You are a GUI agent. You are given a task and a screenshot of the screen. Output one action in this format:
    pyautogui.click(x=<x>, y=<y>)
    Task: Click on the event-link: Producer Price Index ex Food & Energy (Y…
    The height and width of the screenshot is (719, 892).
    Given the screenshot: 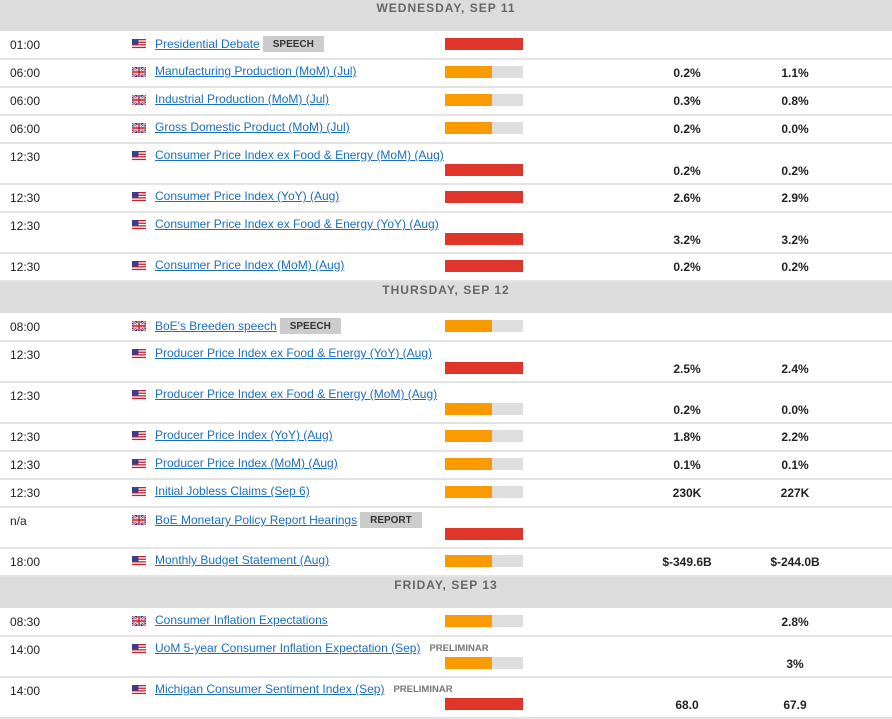 What is the action you would take?
    pyautogui.click(x=293, y=353)
    